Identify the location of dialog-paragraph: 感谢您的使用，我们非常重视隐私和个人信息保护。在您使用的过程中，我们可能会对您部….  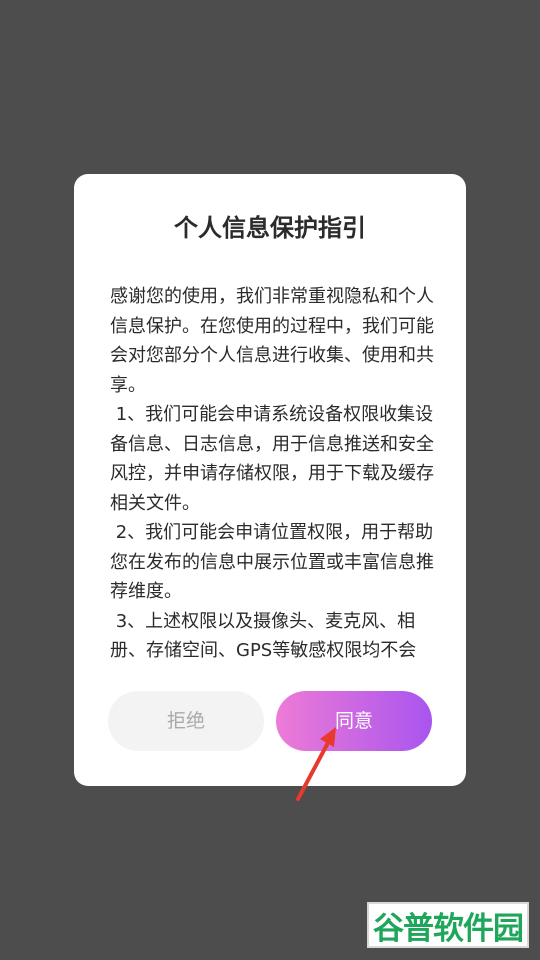
(272, 341).